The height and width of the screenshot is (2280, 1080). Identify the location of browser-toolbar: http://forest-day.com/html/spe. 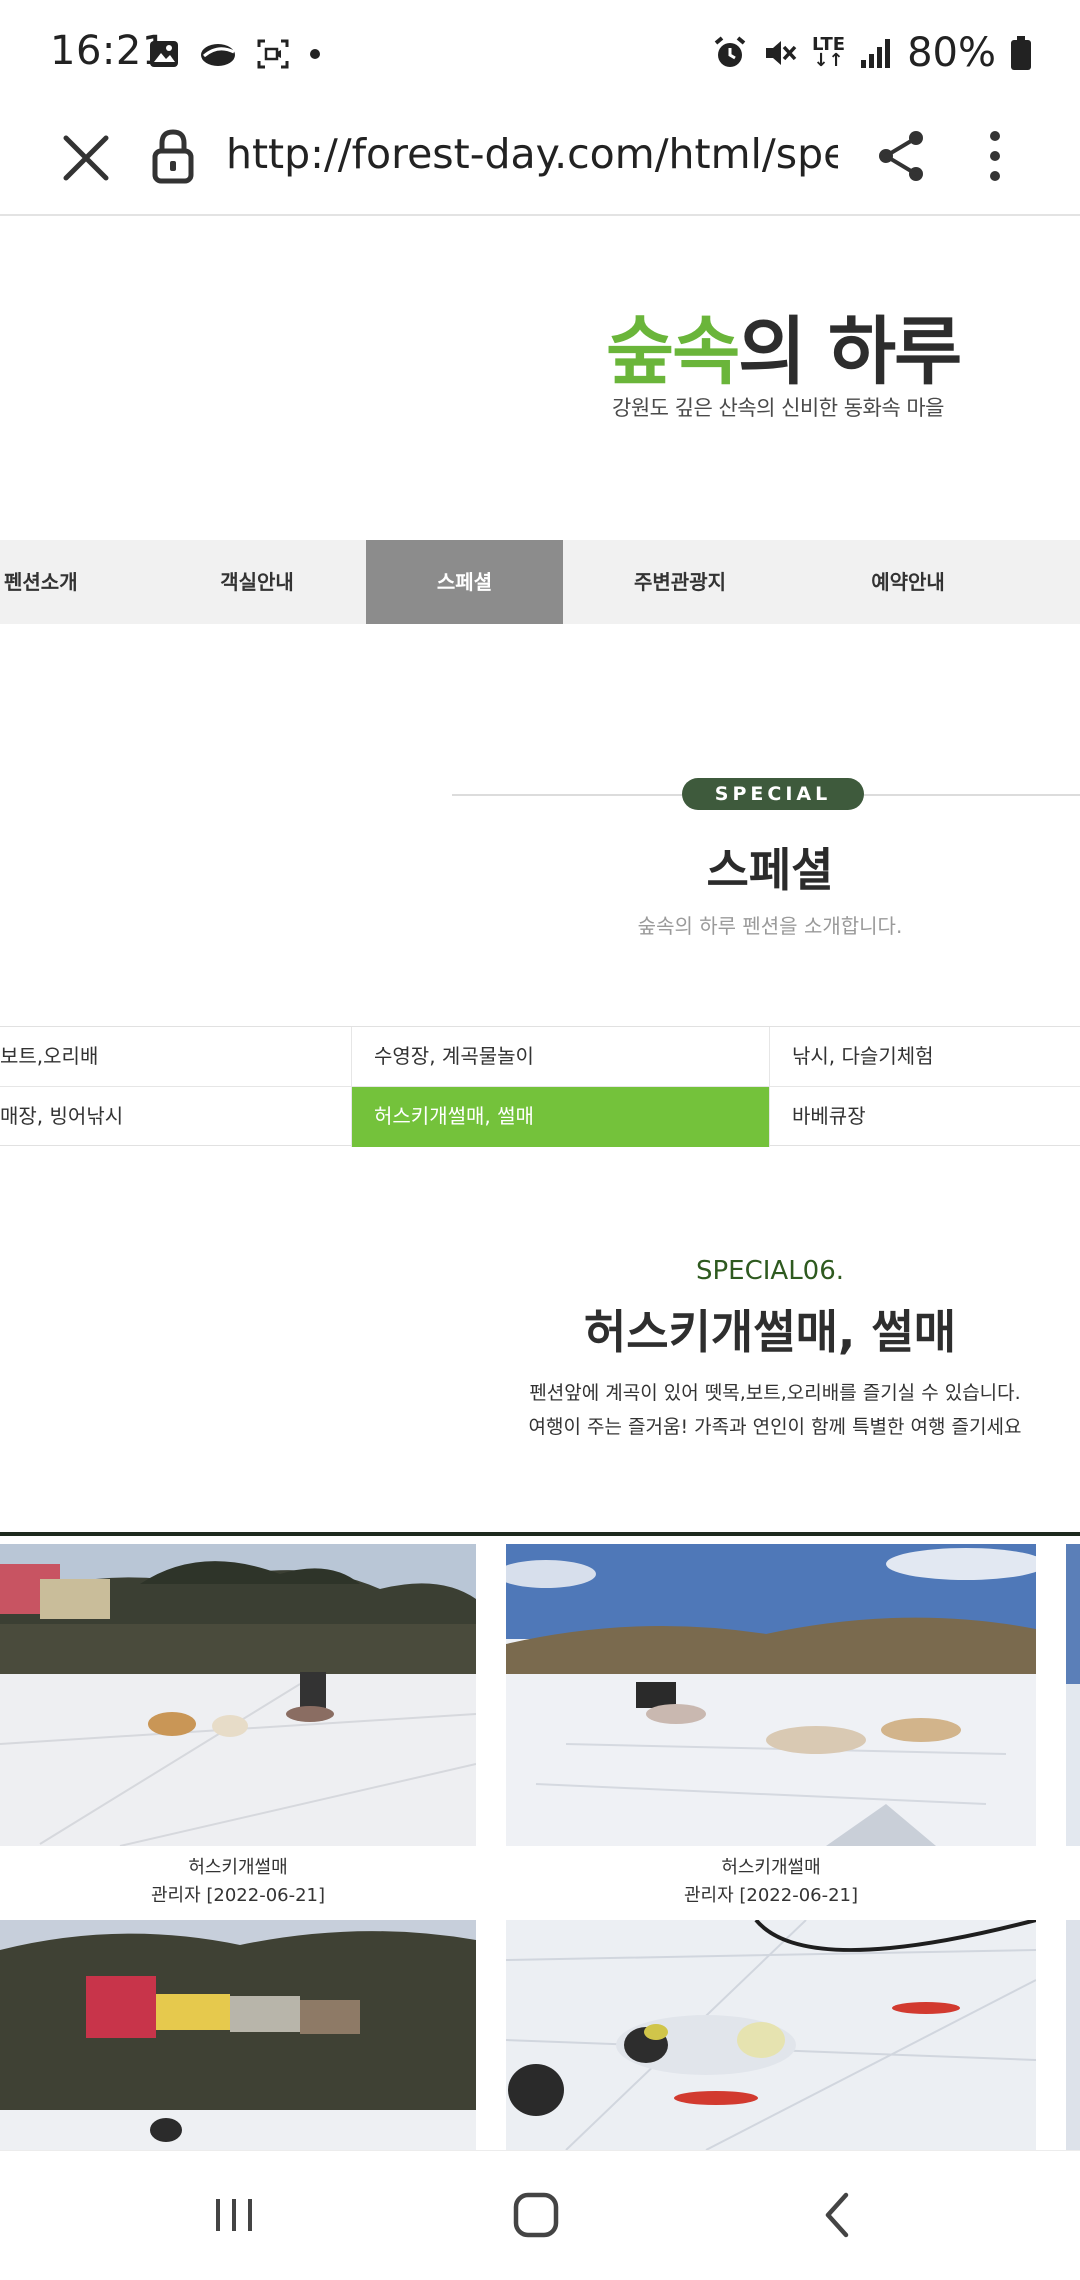
(540, 158).